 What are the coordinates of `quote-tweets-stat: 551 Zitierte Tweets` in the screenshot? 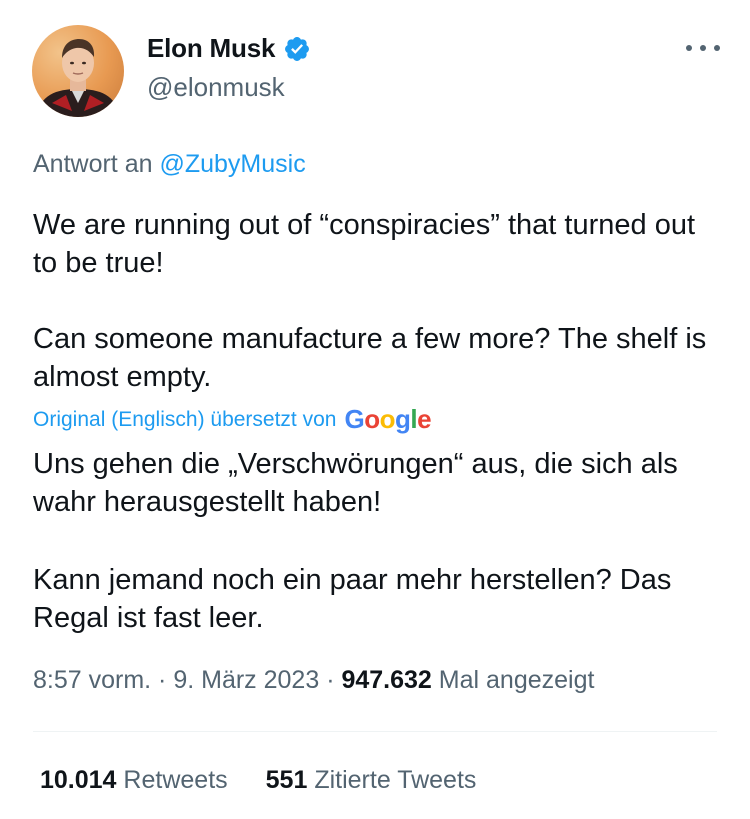 It's located at (371, 780).